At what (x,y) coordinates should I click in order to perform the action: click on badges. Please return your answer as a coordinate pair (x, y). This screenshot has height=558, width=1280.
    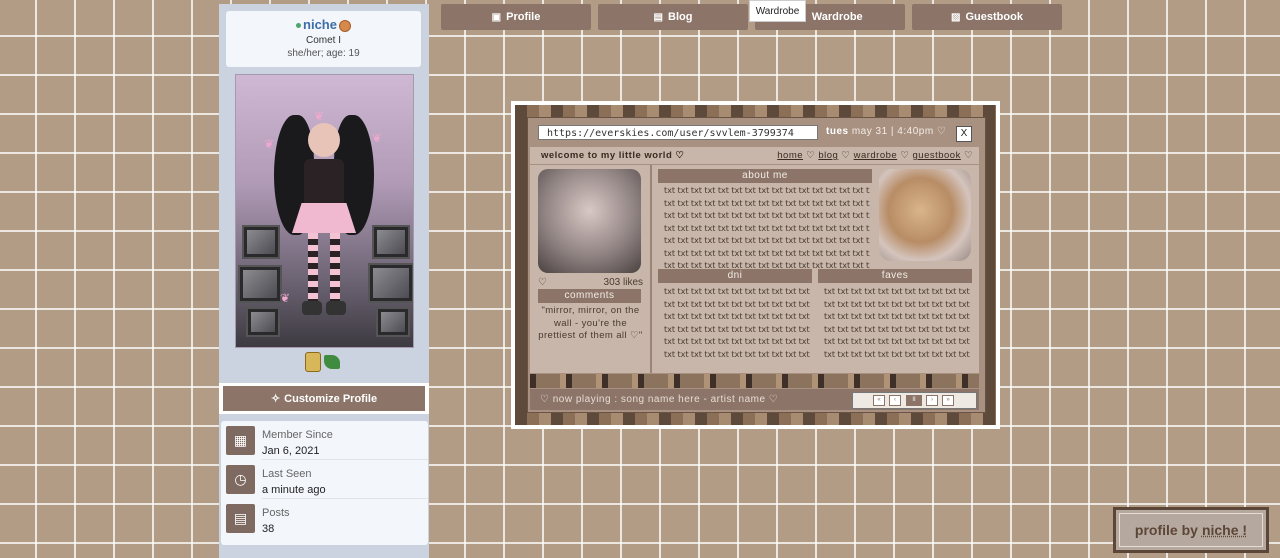
    Looking at the image, I should click on (322, 362).